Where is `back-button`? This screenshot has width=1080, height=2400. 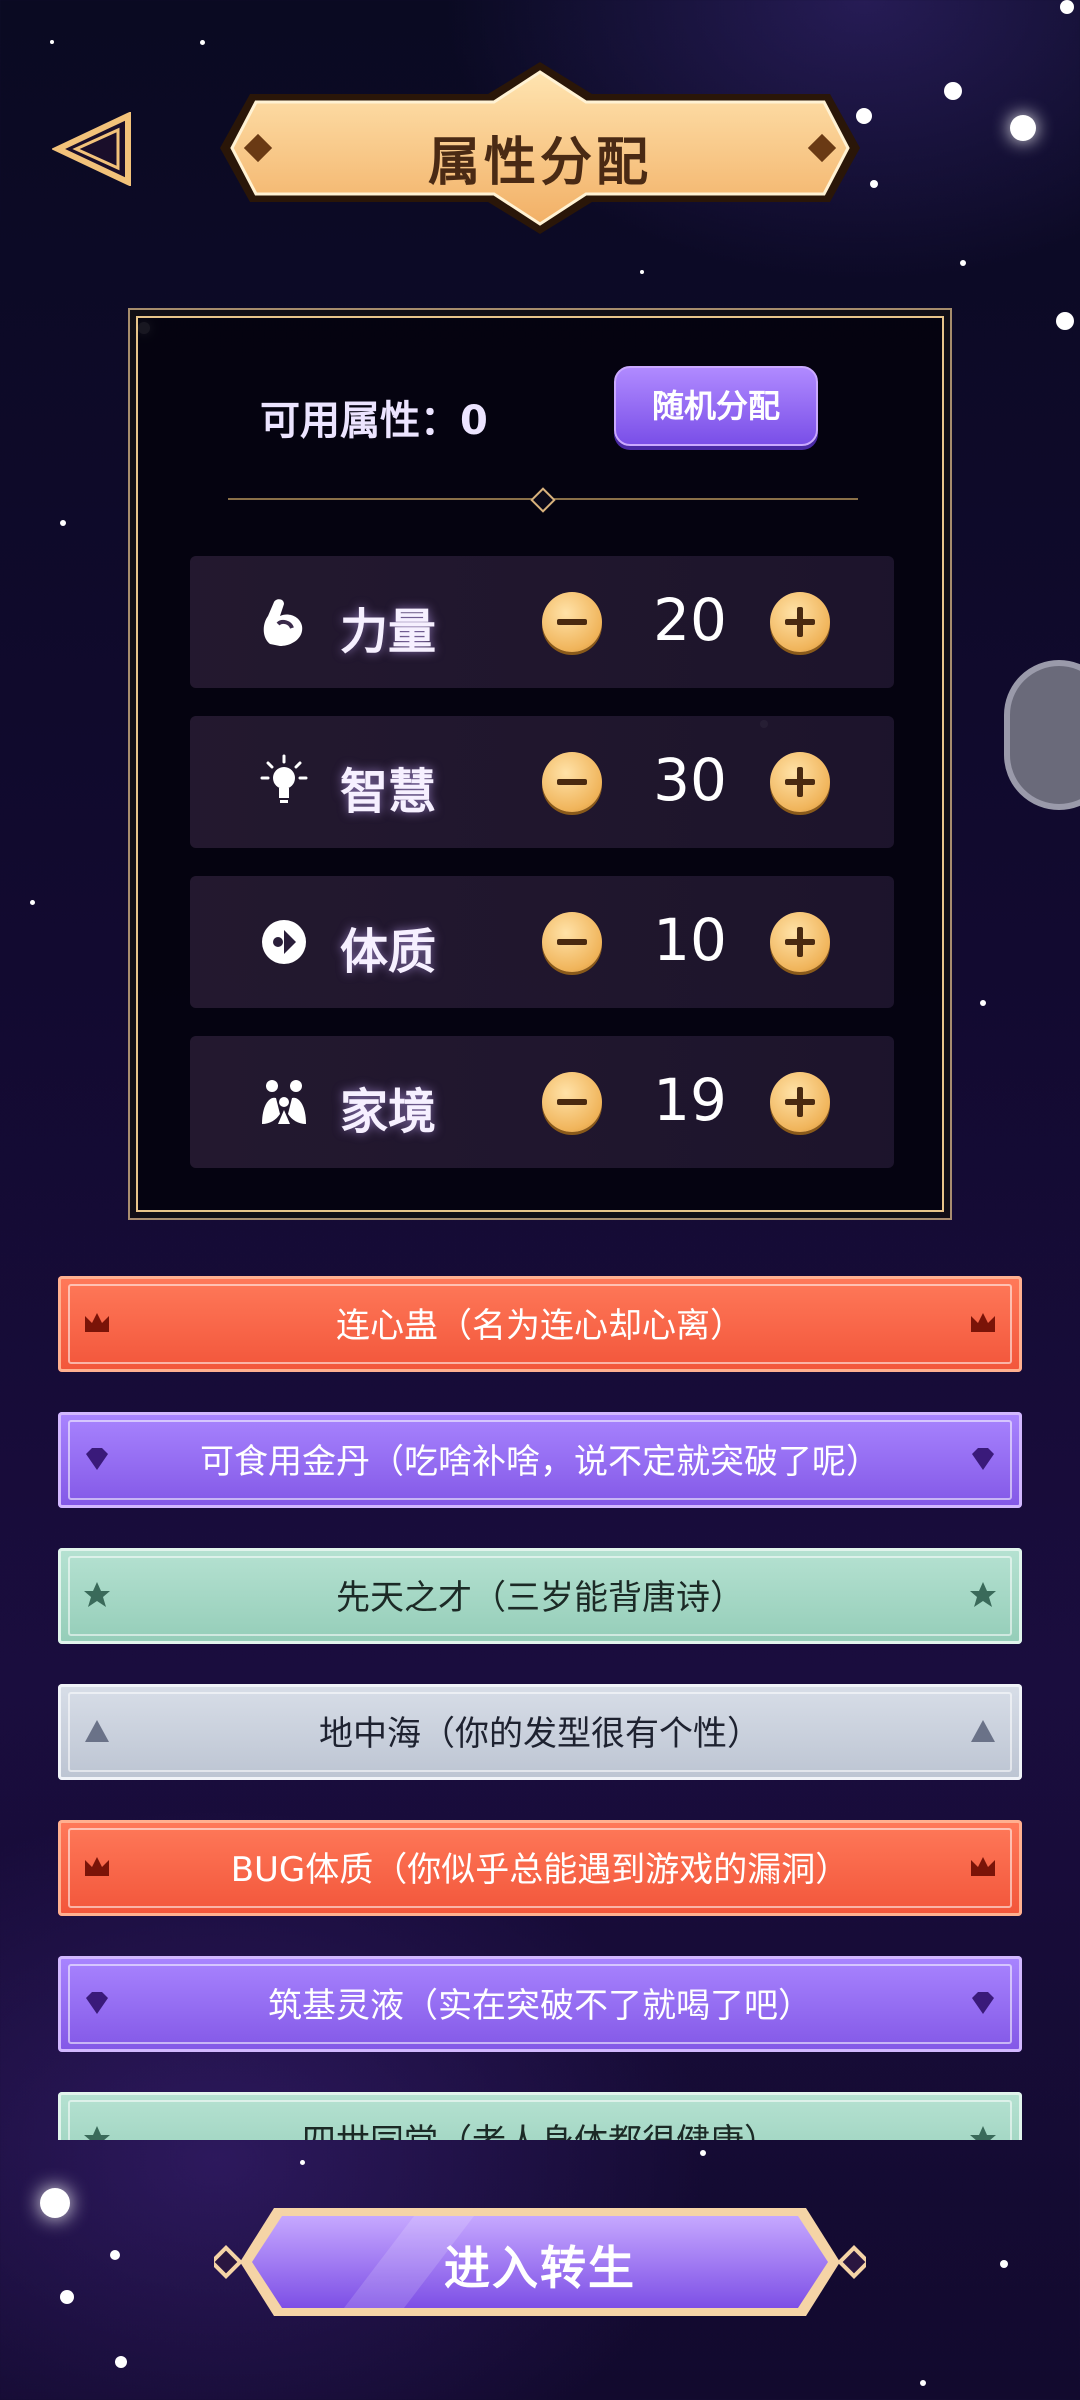
back-button is located at coordinates (92, 149).